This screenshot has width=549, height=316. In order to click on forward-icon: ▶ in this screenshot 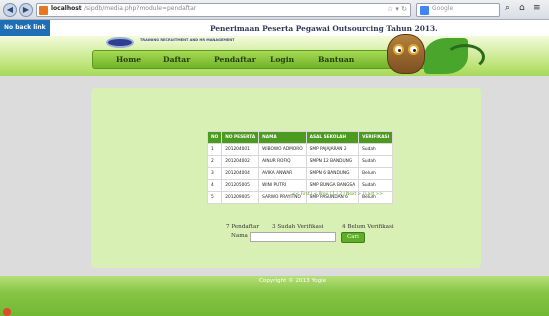, I will do `click(26, 10)`.